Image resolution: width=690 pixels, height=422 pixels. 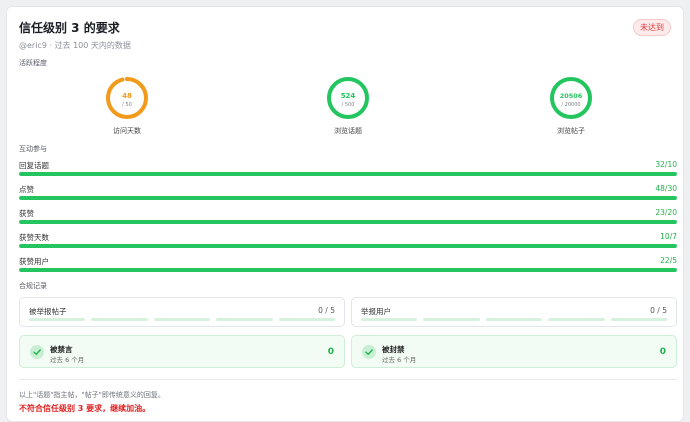 What do you see at coordinates (34, 261) in the screenshot?
I see `bar-label: 获赞用户` at bounding box center [34, 261].